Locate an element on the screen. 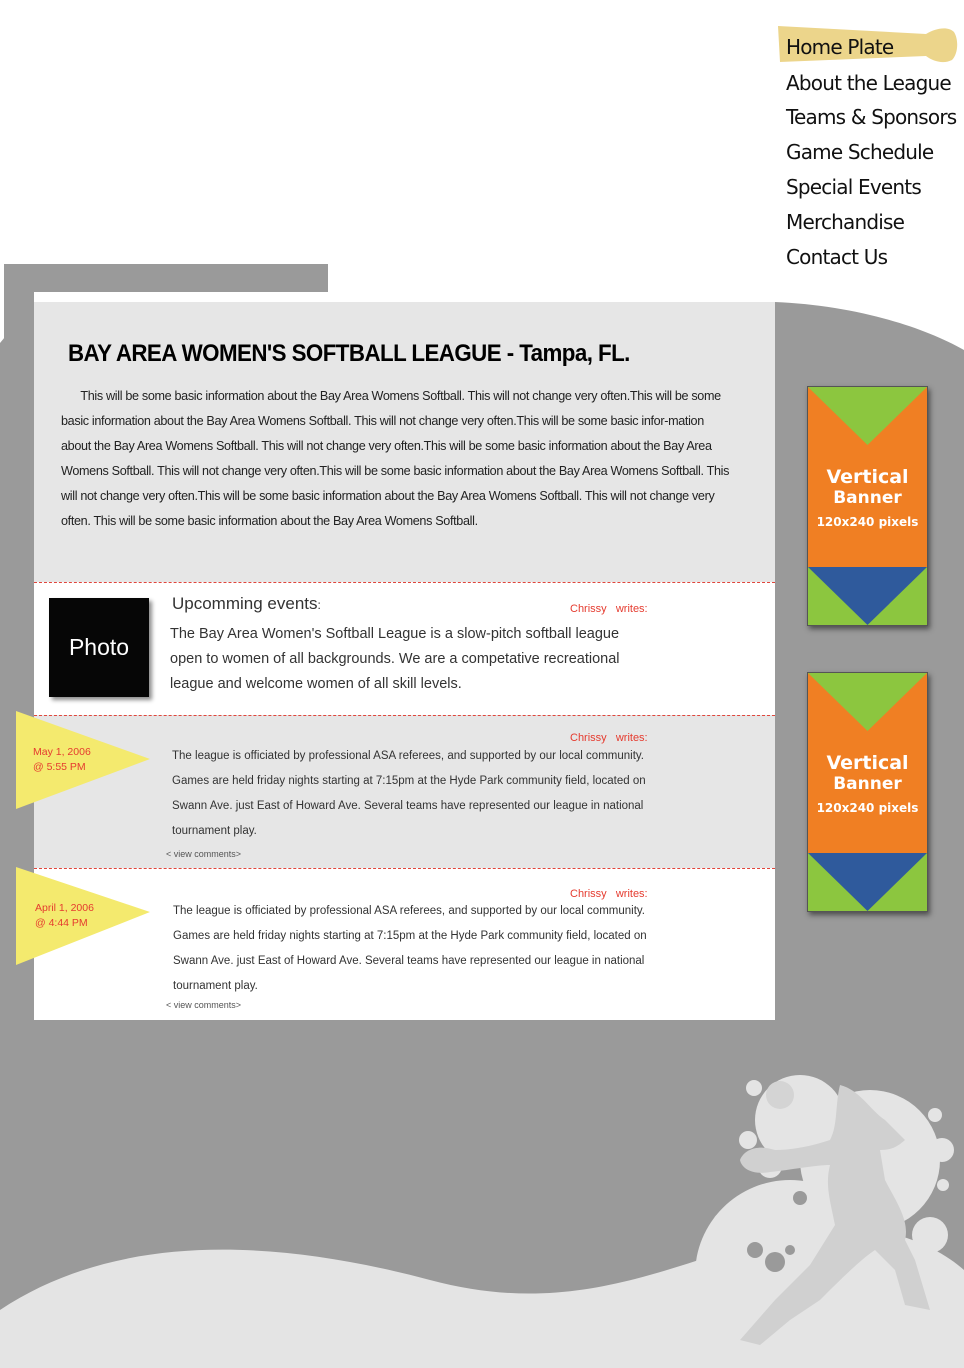 The width and height of the screenshot is (964, 1368). nav-home-plate: Home Plate is located at coordinates (840, 47).